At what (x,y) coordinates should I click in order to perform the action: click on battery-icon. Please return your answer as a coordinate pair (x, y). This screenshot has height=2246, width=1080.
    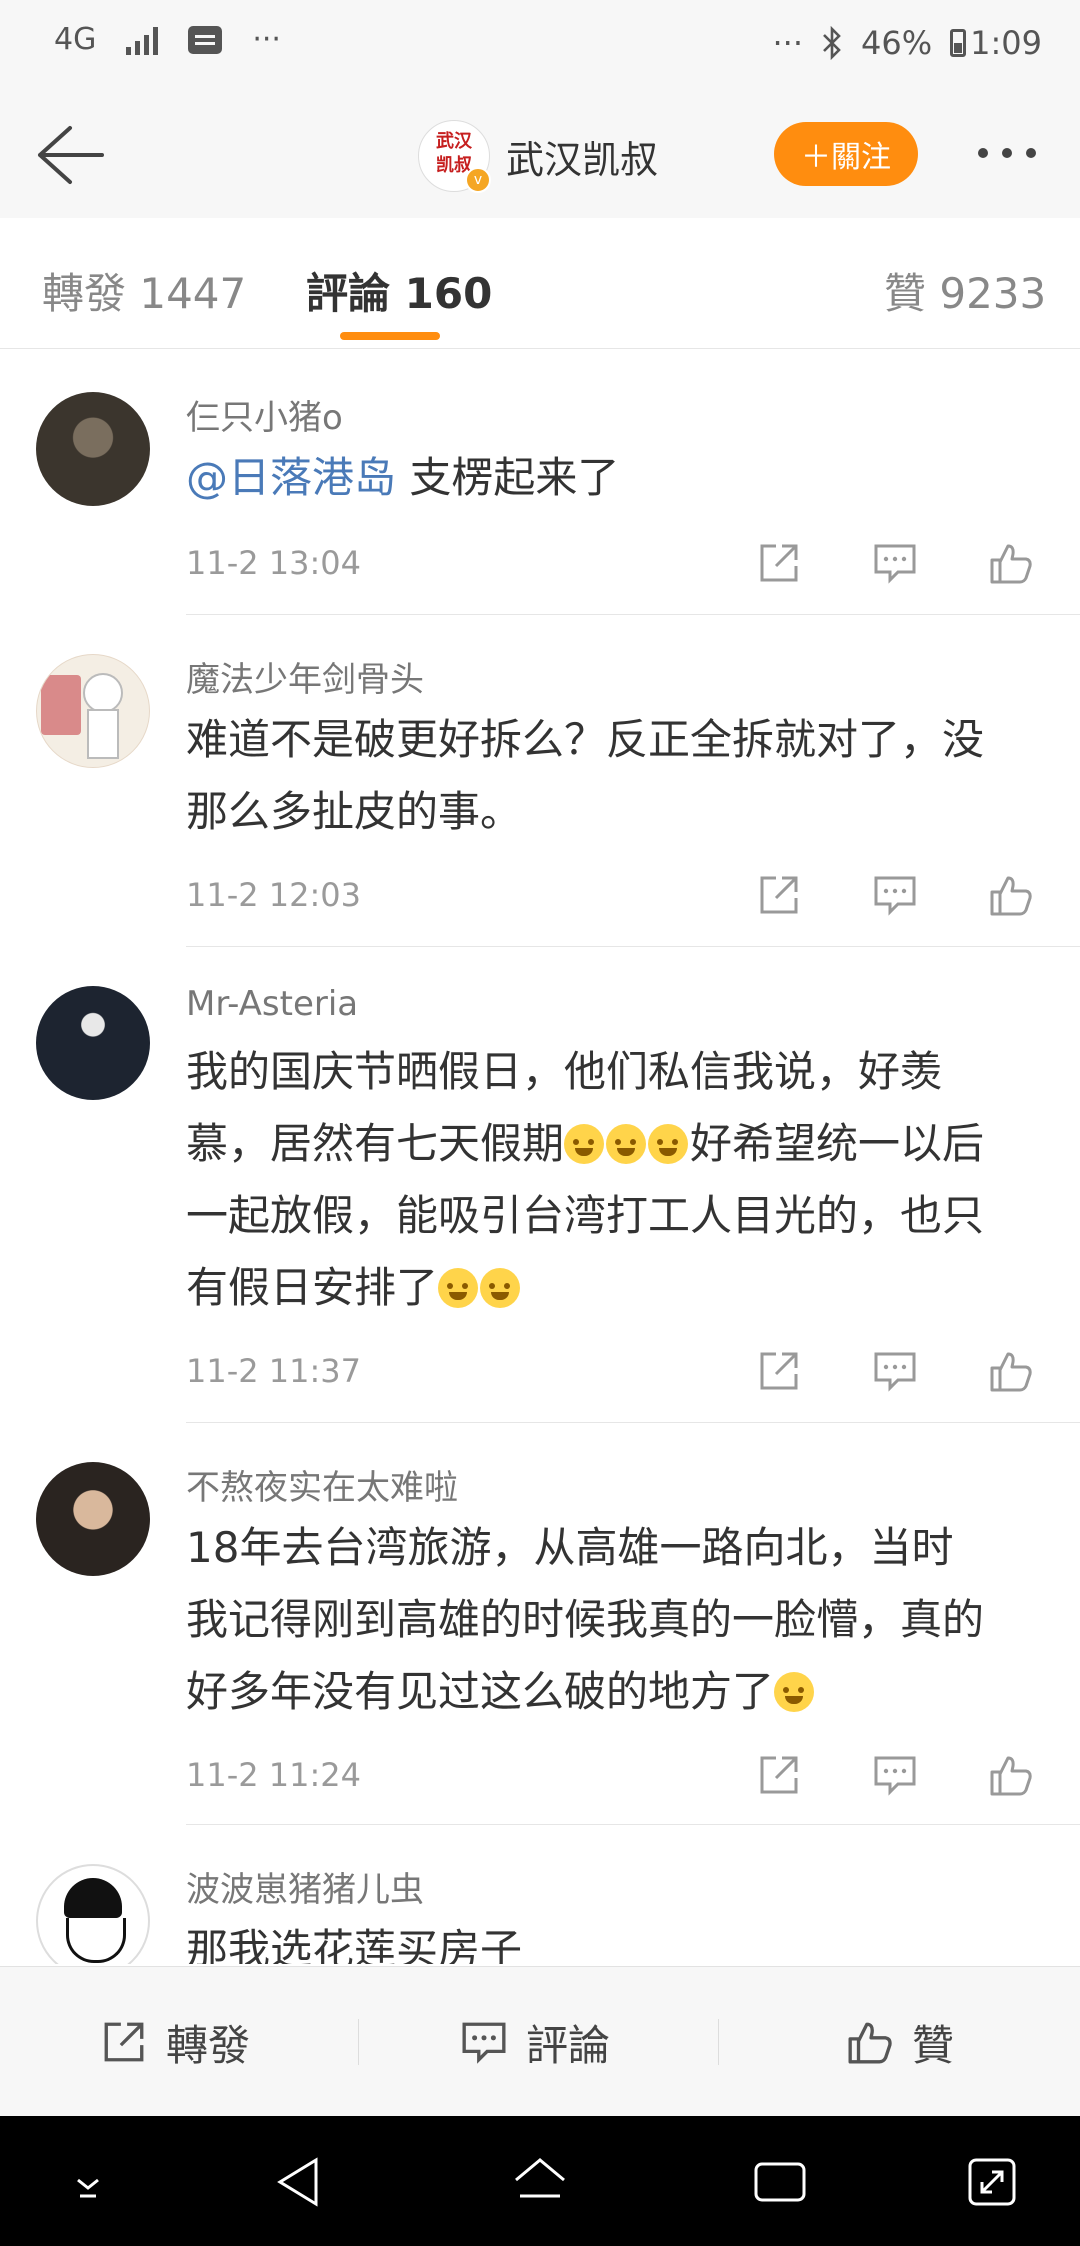
    Looking at the image, I should click on (958, 43).